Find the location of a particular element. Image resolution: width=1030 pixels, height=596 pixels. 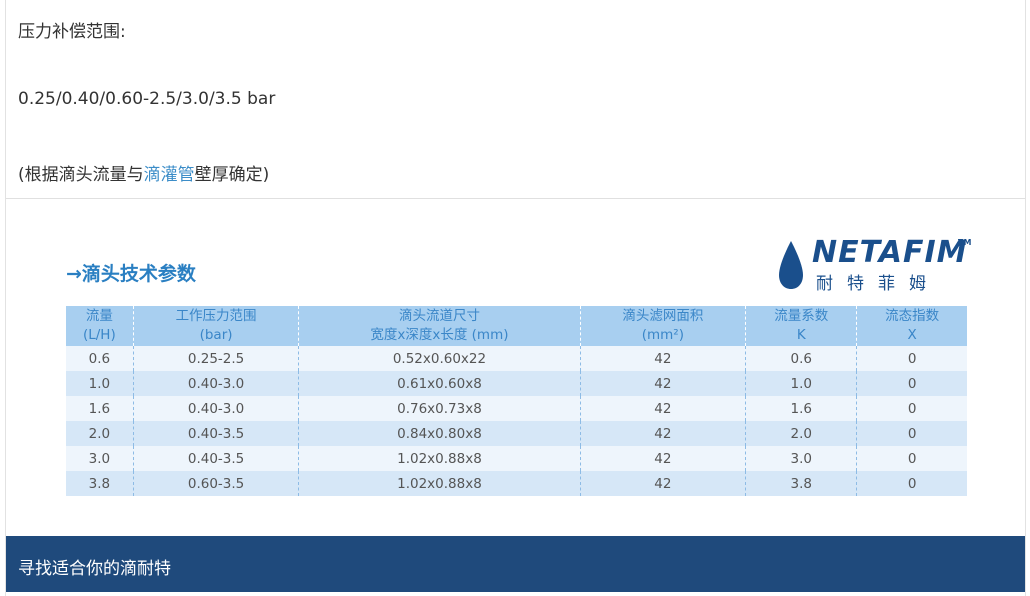

table-cell: 0.60-3.5 is located at coordinates (215, 483).